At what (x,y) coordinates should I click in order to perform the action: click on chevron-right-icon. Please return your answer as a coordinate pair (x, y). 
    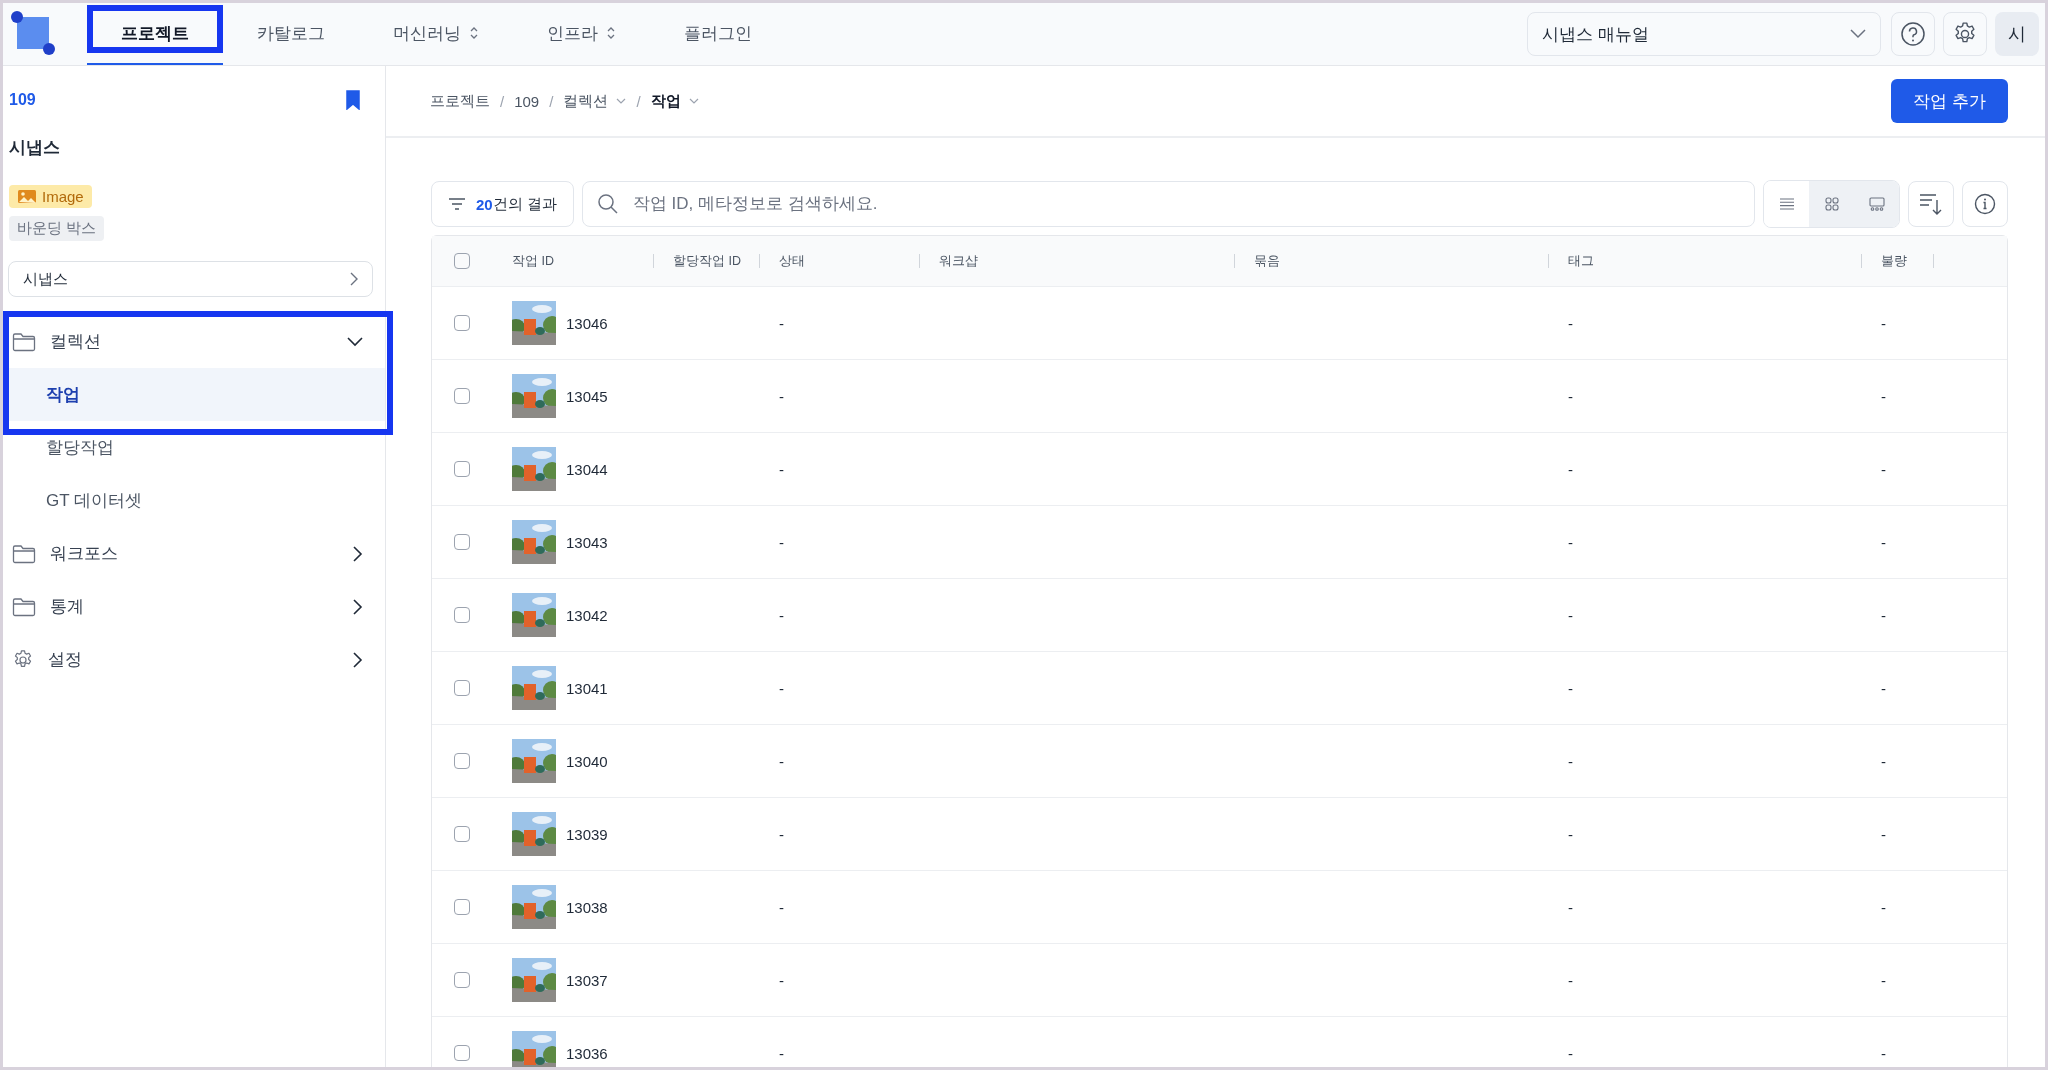
    Looking at the image, I should click on (354, 279).